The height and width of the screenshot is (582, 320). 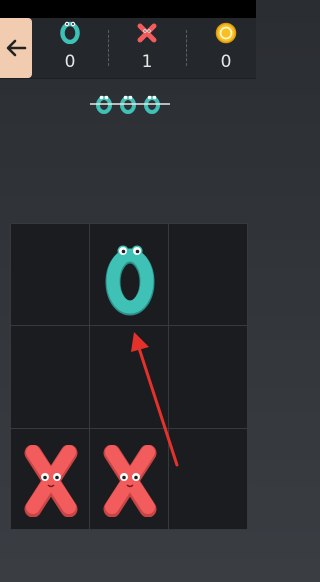 I want to click on top-bar: 0 1 0, so click(x=128, y=48).